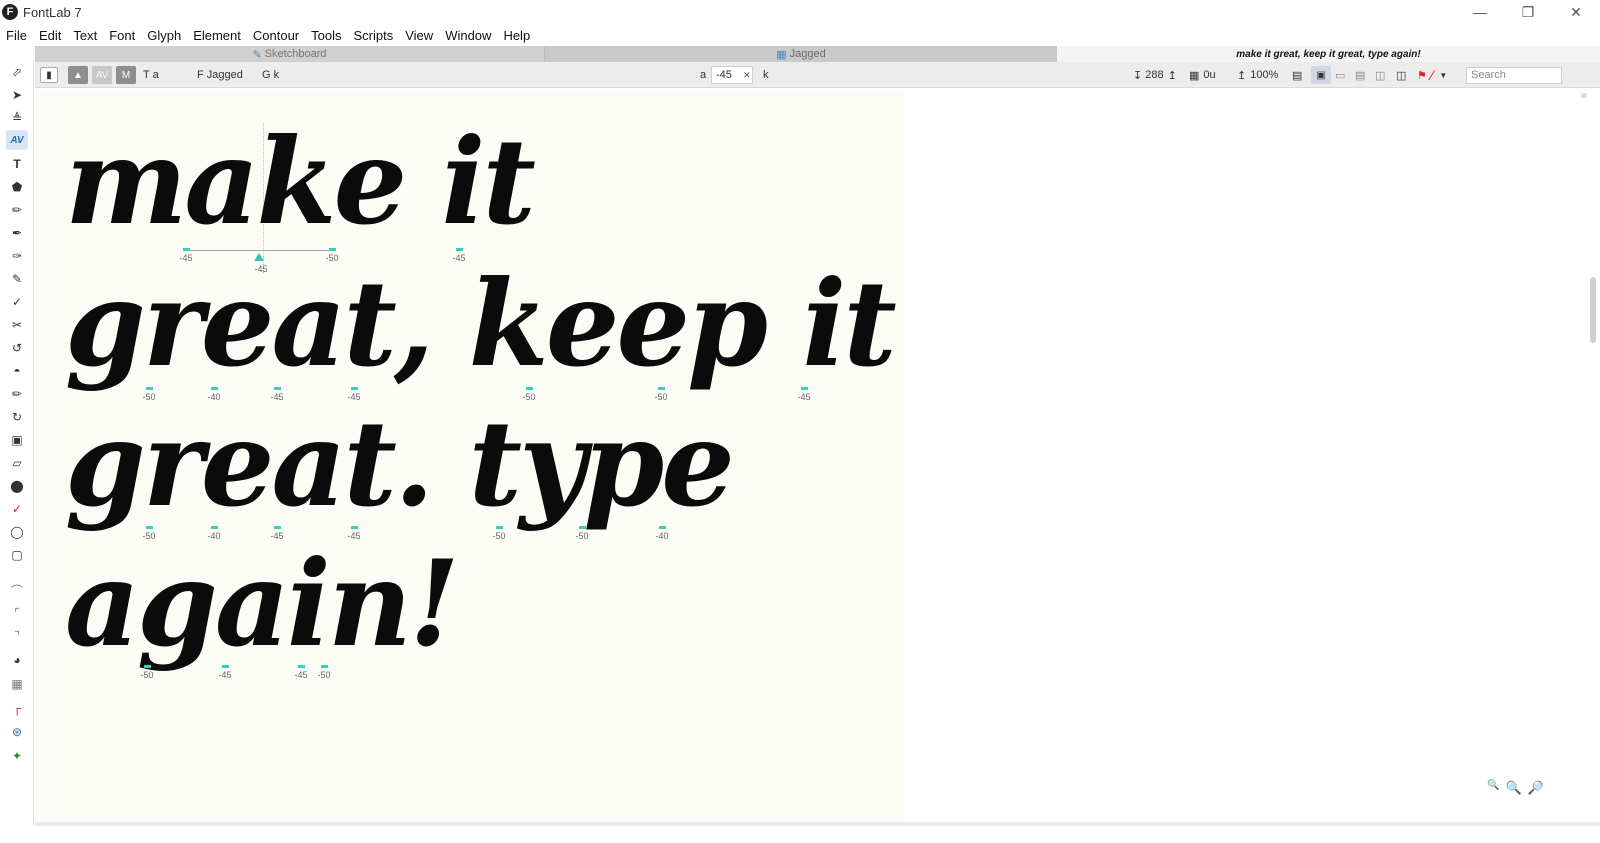  What do you see at coordinates (17, 279) in the screenshot?
I see `pencil-tool: ✎` at bounding box center [17, 279].